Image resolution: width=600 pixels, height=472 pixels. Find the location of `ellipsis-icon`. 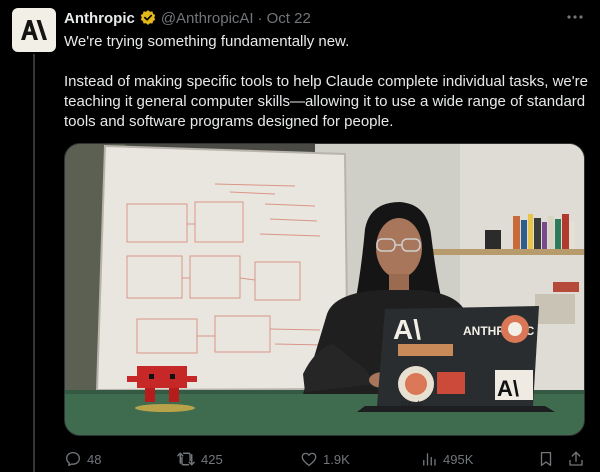

ellipsis-icon is located at coordinates (575, 17).